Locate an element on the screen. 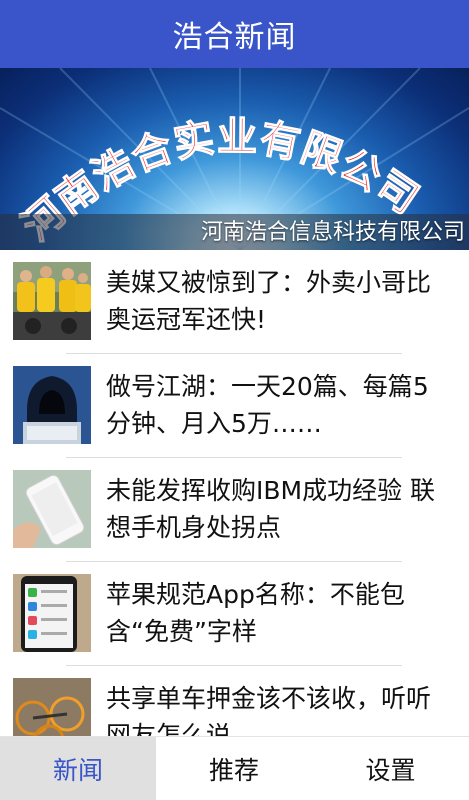 The width and height of the screenshot is (469, 800). news-item: 美媒又被惊到了：外卖小哥比奥运冠军还快! is located at coordinates (234, 302).